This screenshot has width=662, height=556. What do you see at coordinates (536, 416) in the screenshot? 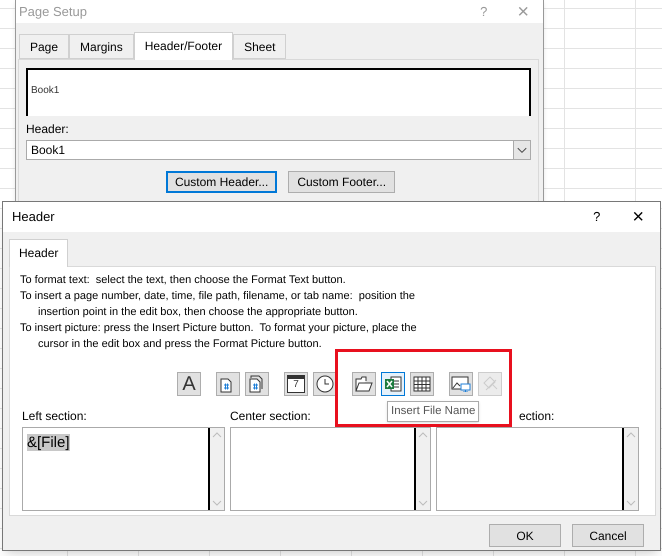
I see `section-label: ection:` at bounding box center [536, 416].